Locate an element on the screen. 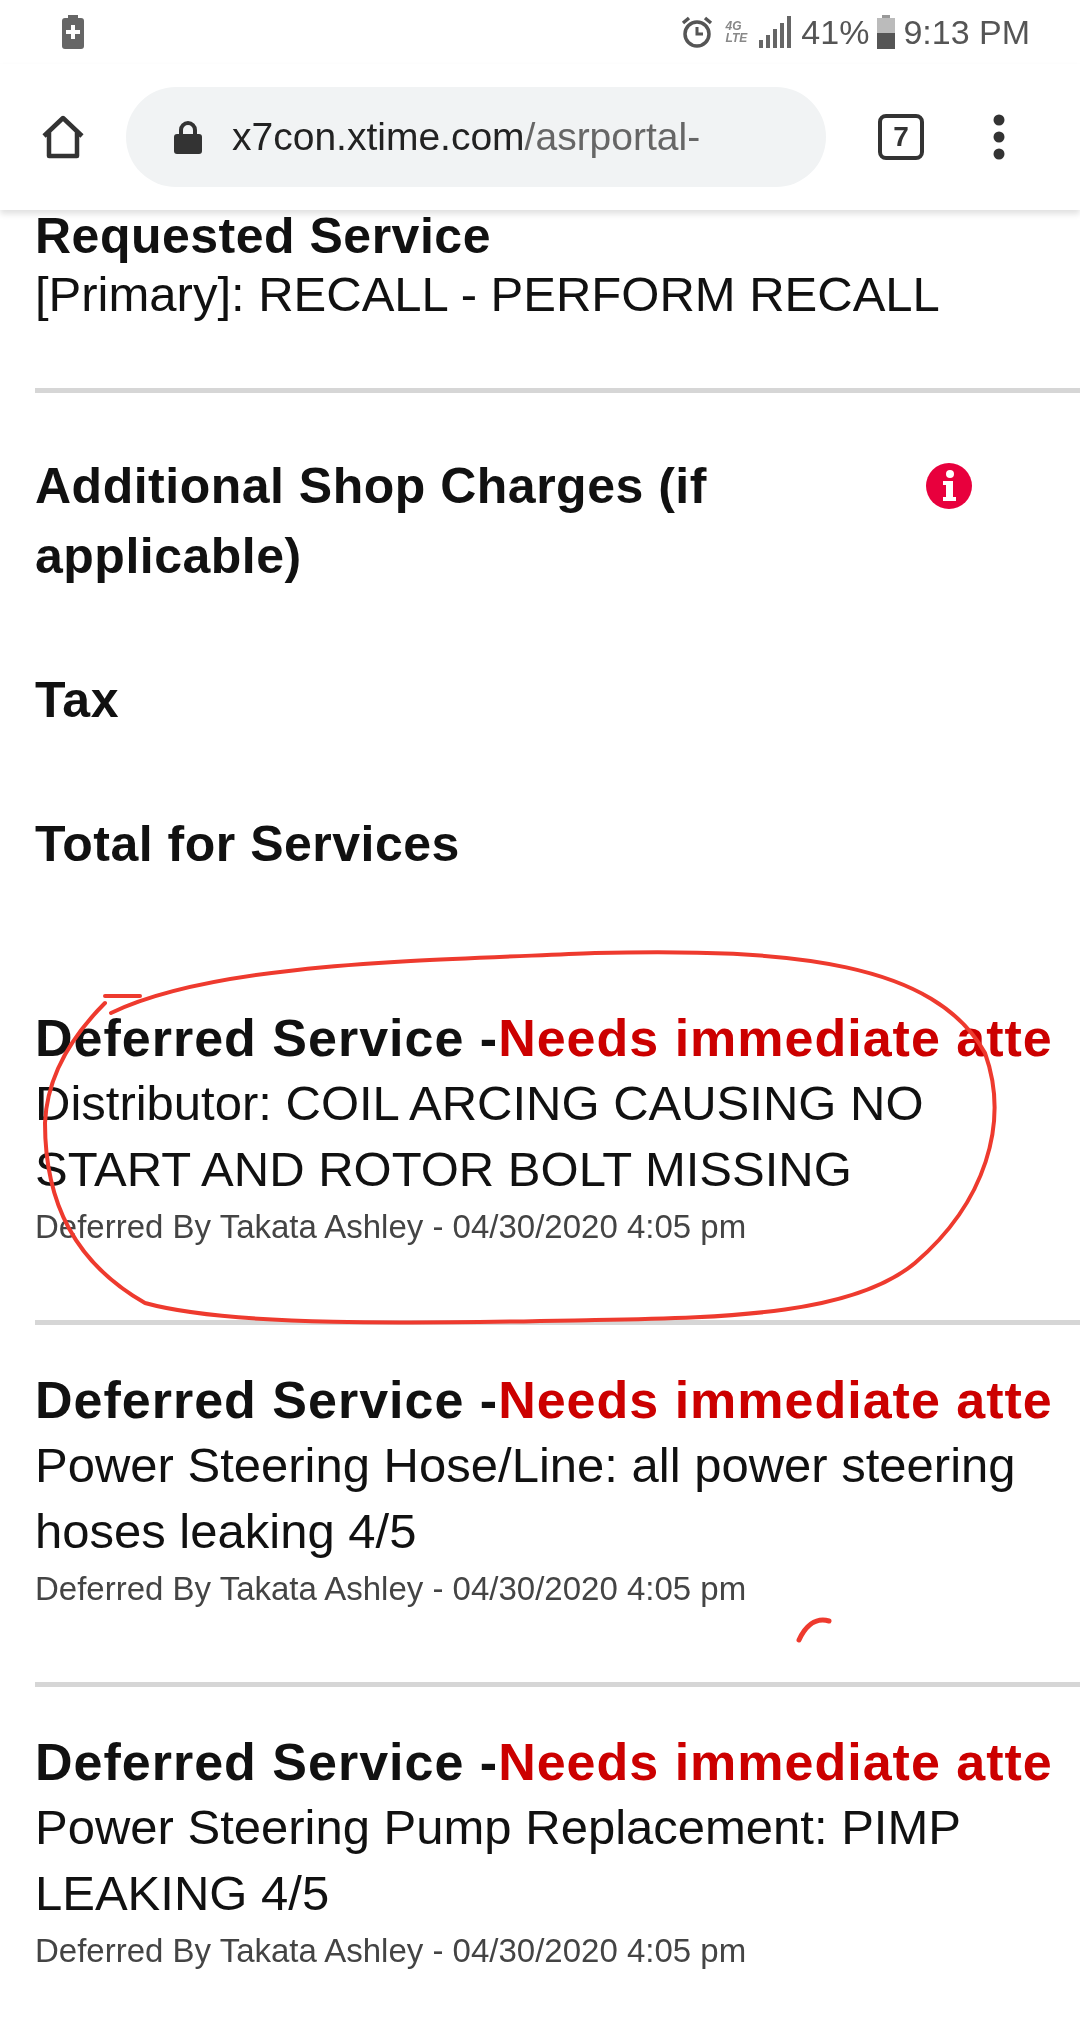 This screenshot has height=2034, width=1080. battery-percent: 41% is located at coordinates (835, 32).